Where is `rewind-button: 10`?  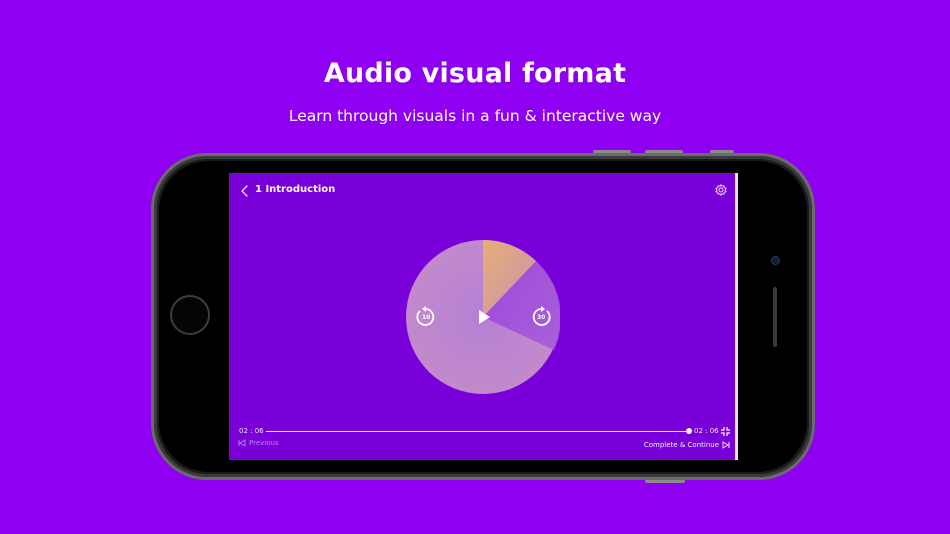 rewind-button: 10 is located at coordinates (426, 316).